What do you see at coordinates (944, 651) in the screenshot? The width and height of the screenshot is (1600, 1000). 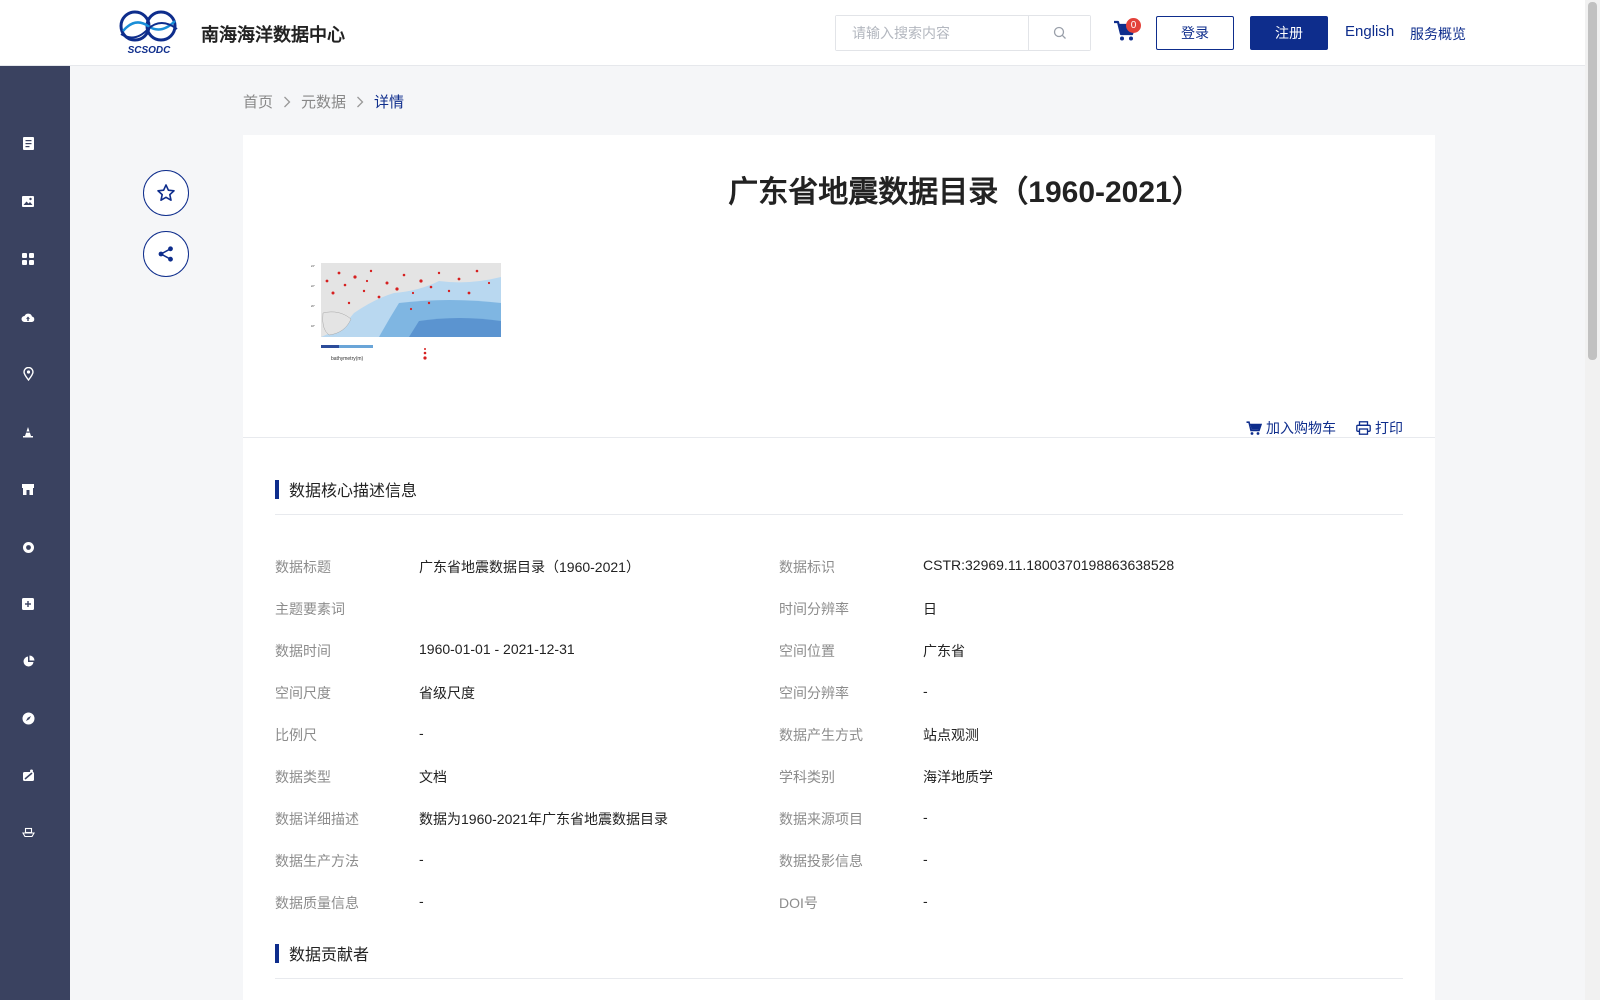 I see `field-value: 广东省` at bounding box center [944, 651].